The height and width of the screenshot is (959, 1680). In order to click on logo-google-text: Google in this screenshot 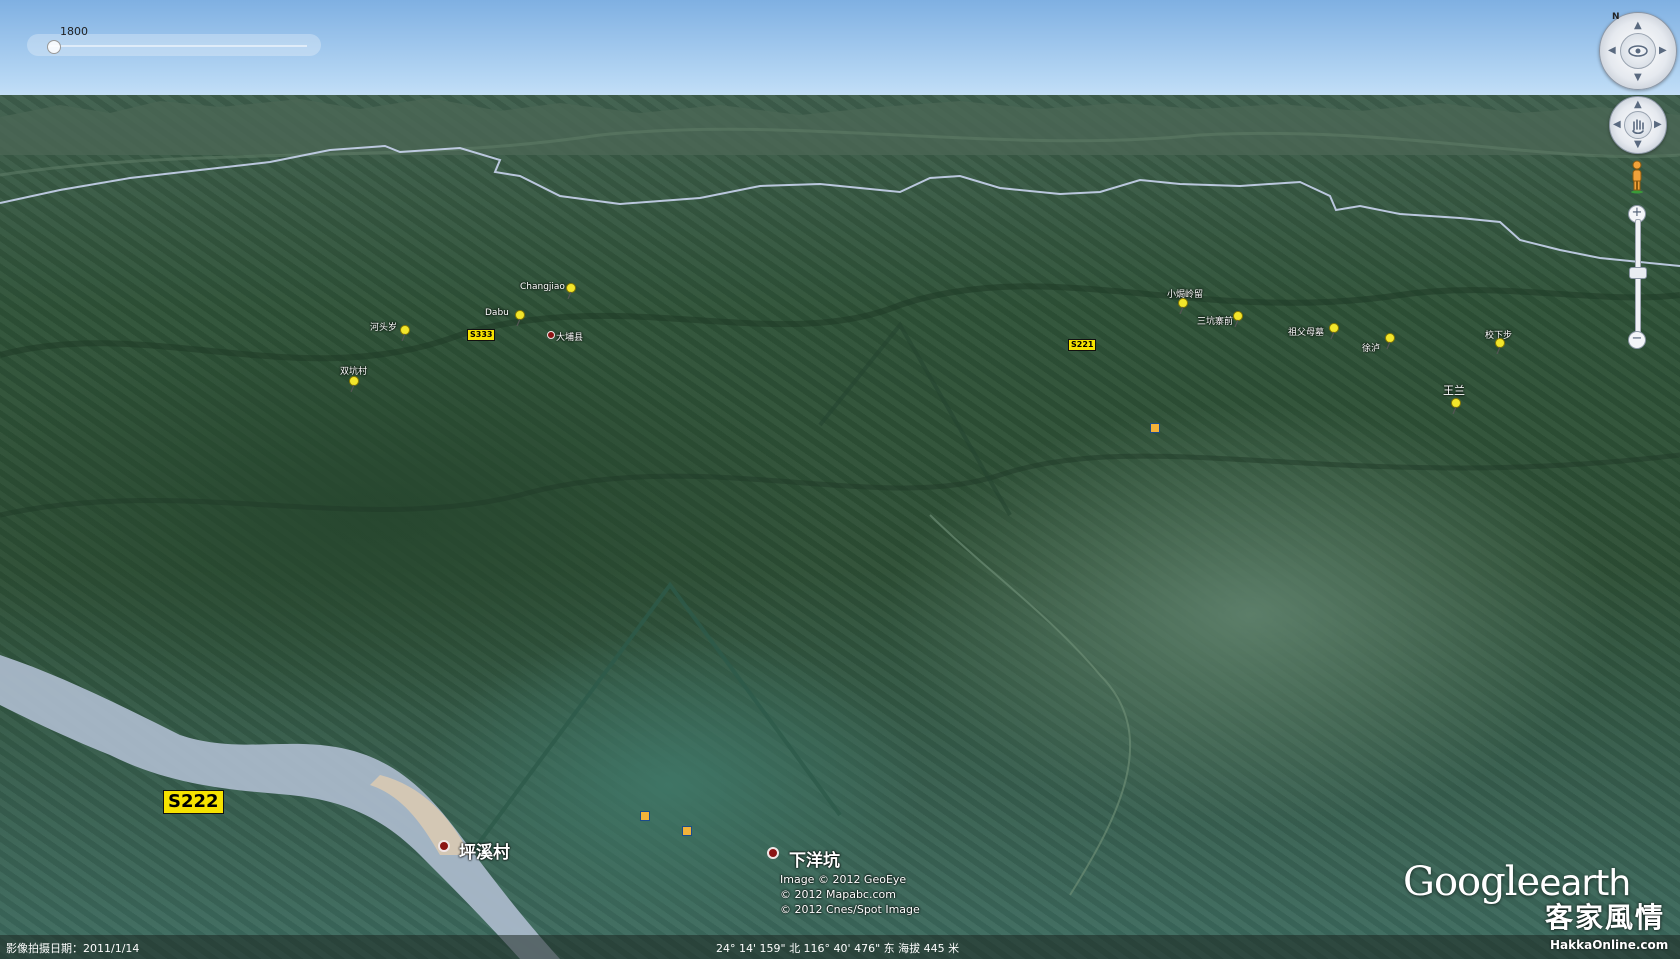, I will do `click(1471, 882)`.